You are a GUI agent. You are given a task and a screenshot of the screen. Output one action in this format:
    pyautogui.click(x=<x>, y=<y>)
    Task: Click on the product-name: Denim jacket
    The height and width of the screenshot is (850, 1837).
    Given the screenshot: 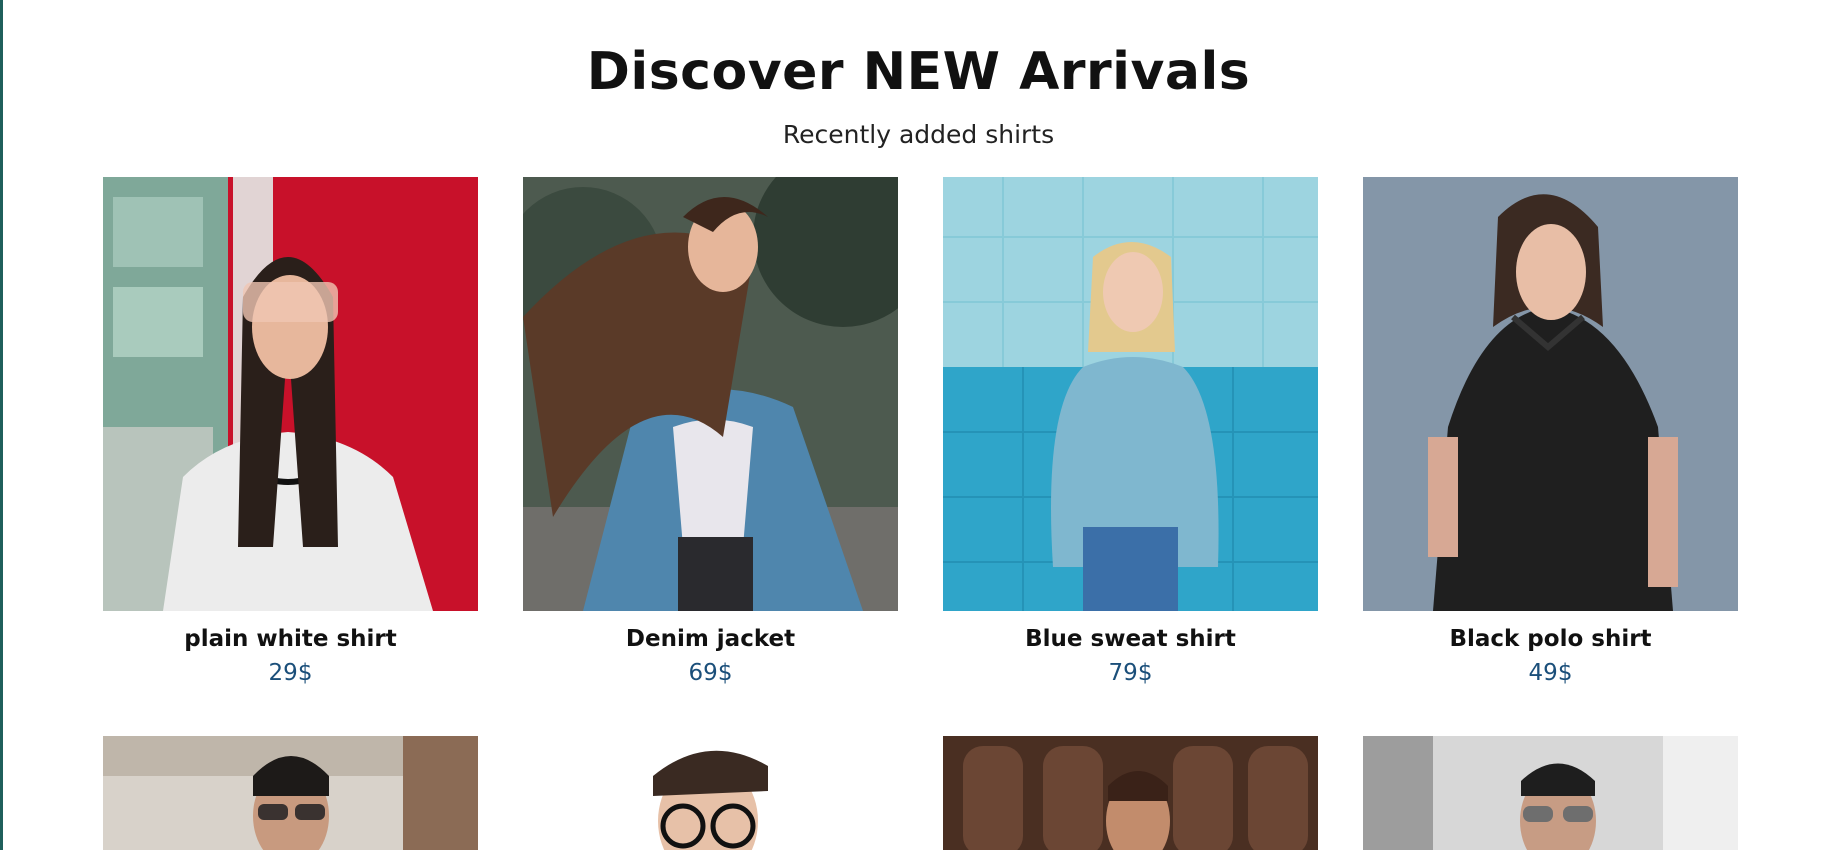 What is the action you would take?
    pyautogui.click(x=710, y=639)
    